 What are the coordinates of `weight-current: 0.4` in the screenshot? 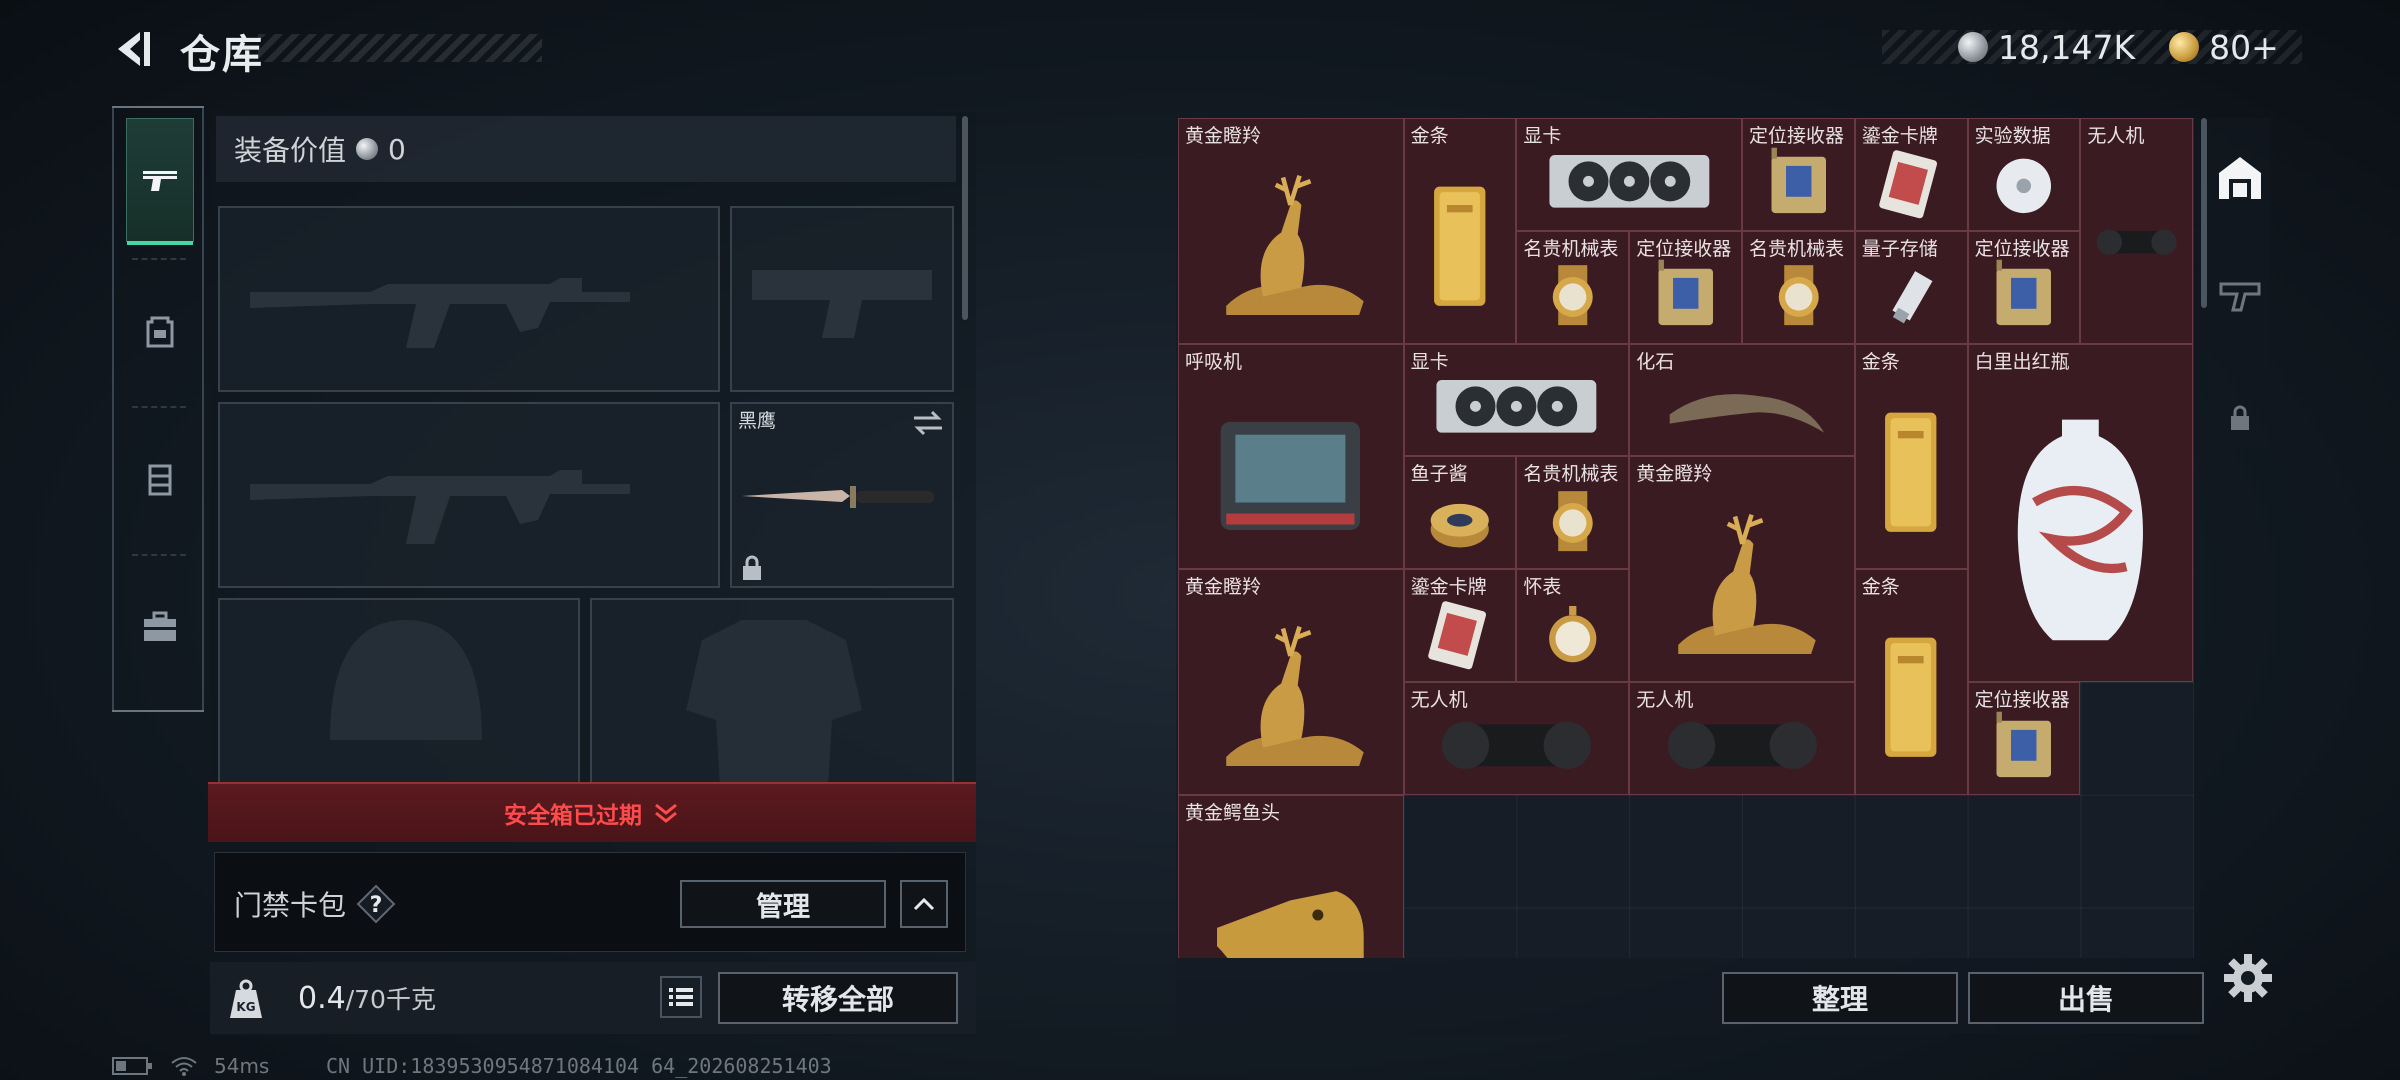 It's located at (322, 998).